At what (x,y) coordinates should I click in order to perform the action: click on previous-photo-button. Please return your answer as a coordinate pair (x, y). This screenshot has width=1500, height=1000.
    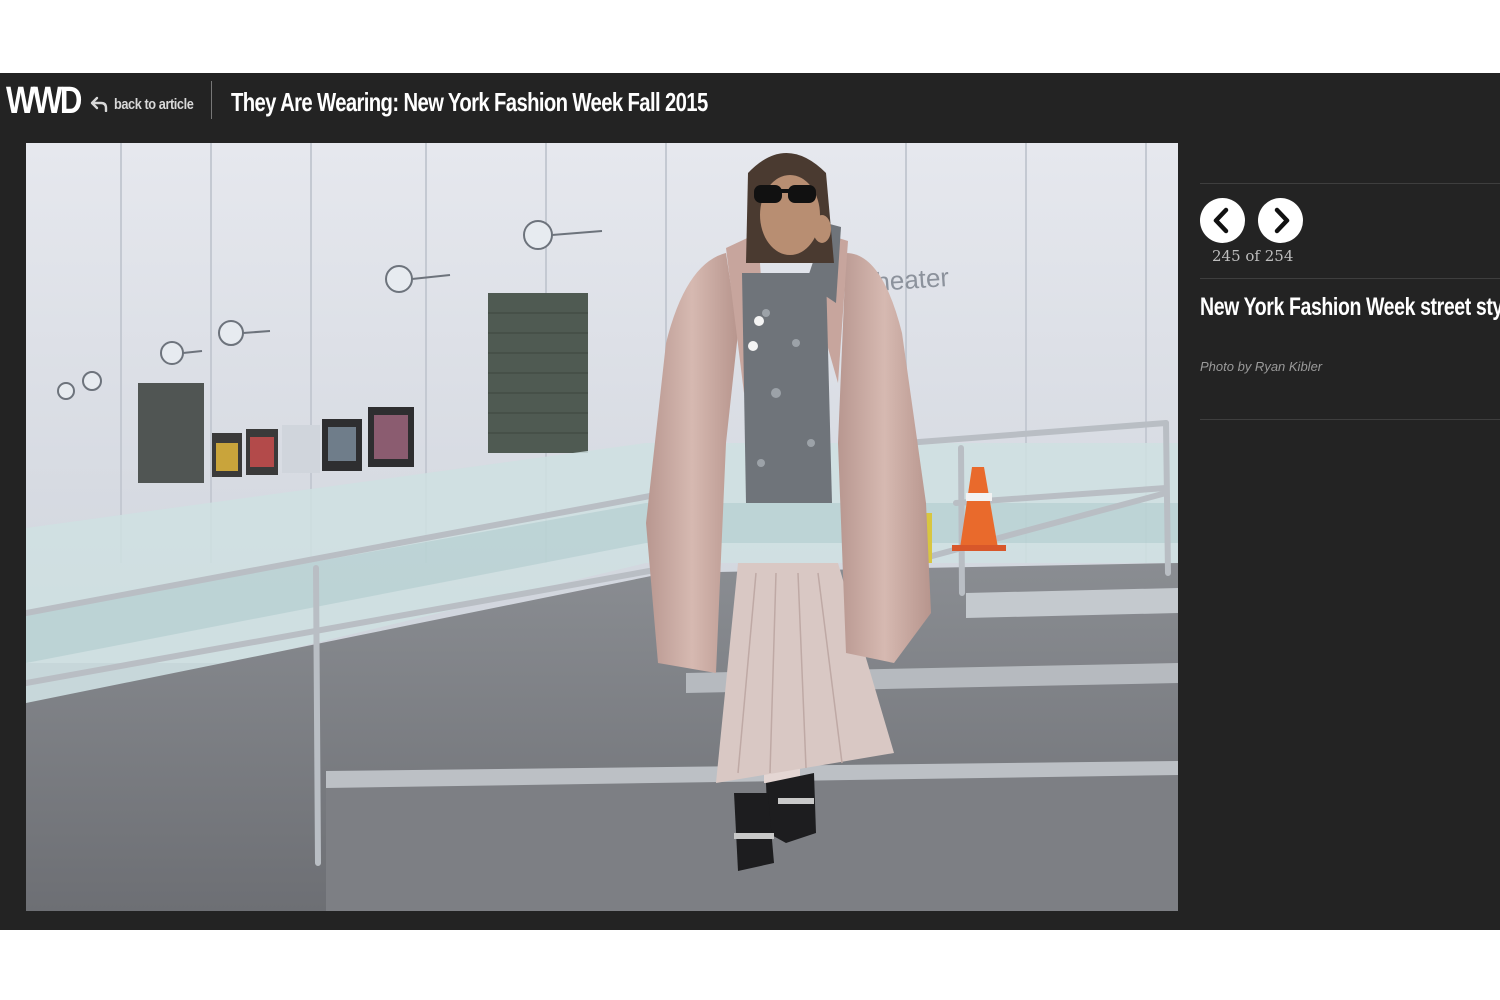
    Looking at the image, I should click on (1222, 220).